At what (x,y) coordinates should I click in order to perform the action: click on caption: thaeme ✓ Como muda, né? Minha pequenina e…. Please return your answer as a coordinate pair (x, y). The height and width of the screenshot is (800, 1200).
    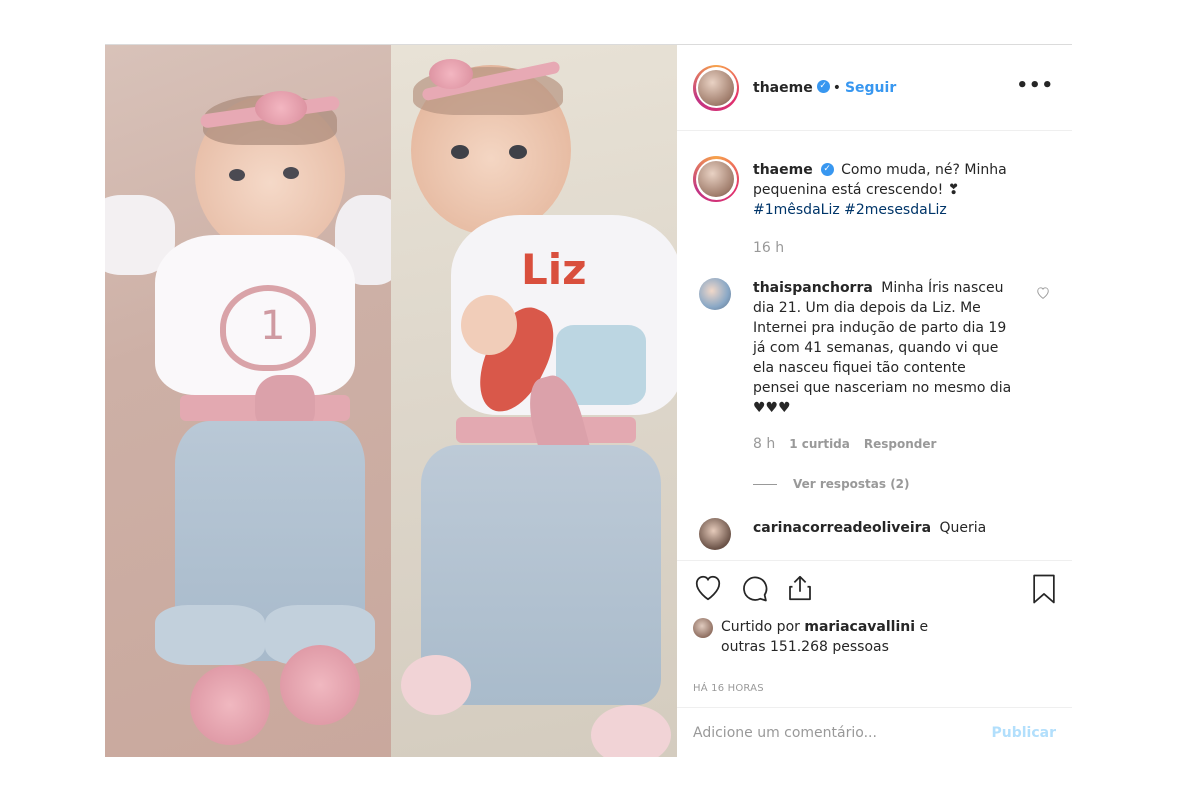
    Looking at the image, I should click on (874, 207).